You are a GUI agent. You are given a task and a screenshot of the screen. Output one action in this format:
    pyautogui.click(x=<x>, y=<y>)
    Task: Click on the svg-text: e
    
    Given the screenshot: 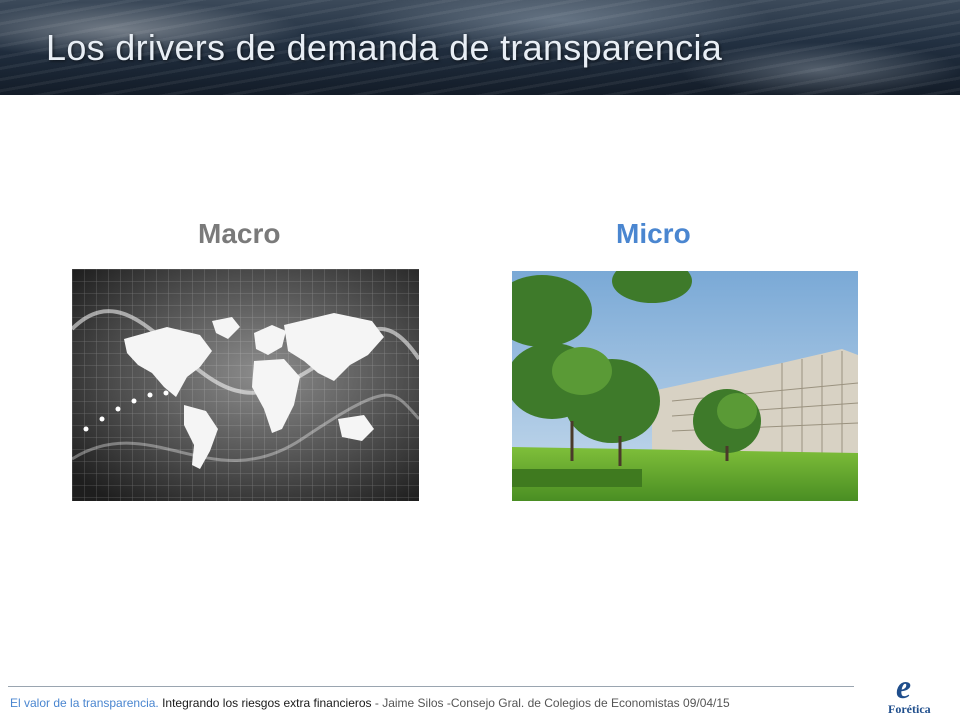 What is the action you would take?
    pyautogui.click(x=903, y=687)
    